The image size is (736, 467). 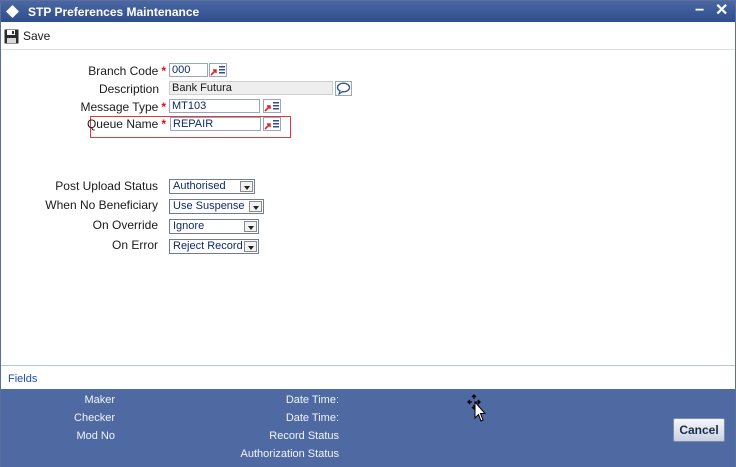 I want to click on save-button: Save, so click(x=27, y=36).